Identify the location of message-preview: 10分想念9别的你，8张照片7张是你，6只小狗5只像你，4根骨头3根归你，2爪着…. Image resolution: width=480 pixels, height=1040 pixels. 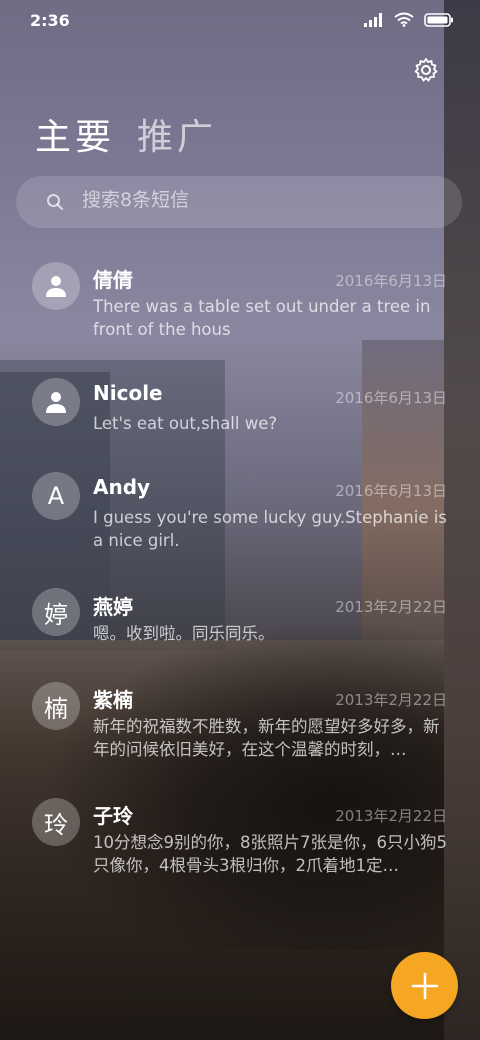
(270, 854).